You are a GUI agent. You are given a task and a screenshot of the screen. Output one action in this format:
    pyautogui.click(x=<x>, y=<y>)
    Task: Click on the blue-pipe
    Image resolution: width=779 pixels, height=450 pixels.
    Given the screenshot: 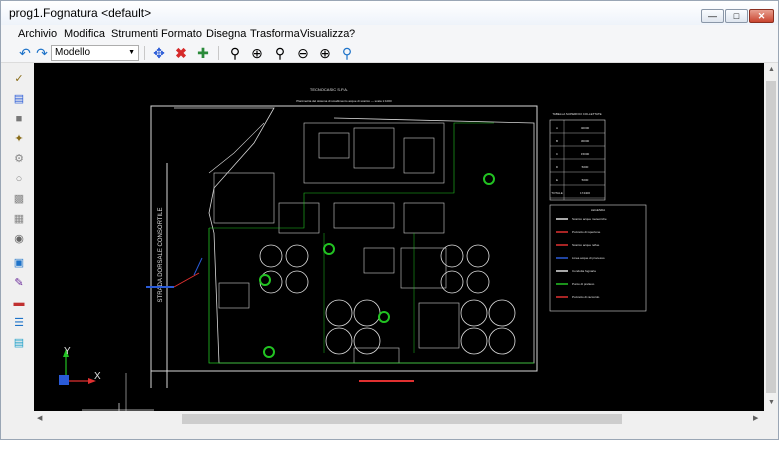 What is the action you would take?
    pyautogui.click(x=198, y=266)
    